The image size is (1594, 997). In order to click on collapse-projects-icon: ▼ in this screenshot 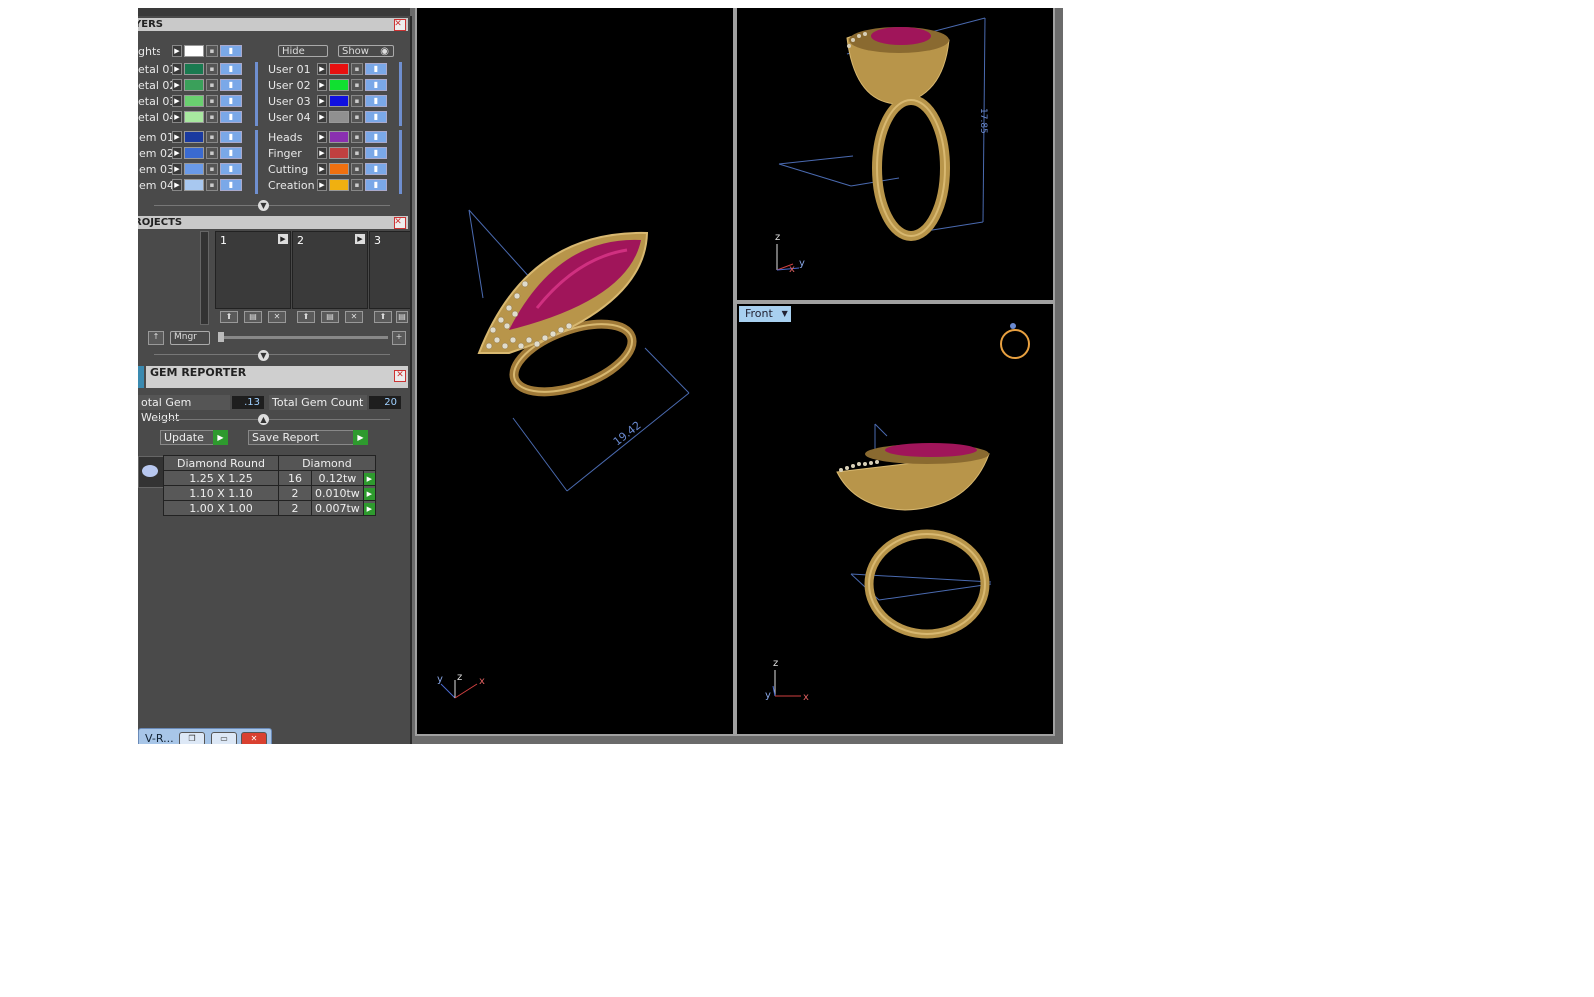, I will do `click(263, 355)`.